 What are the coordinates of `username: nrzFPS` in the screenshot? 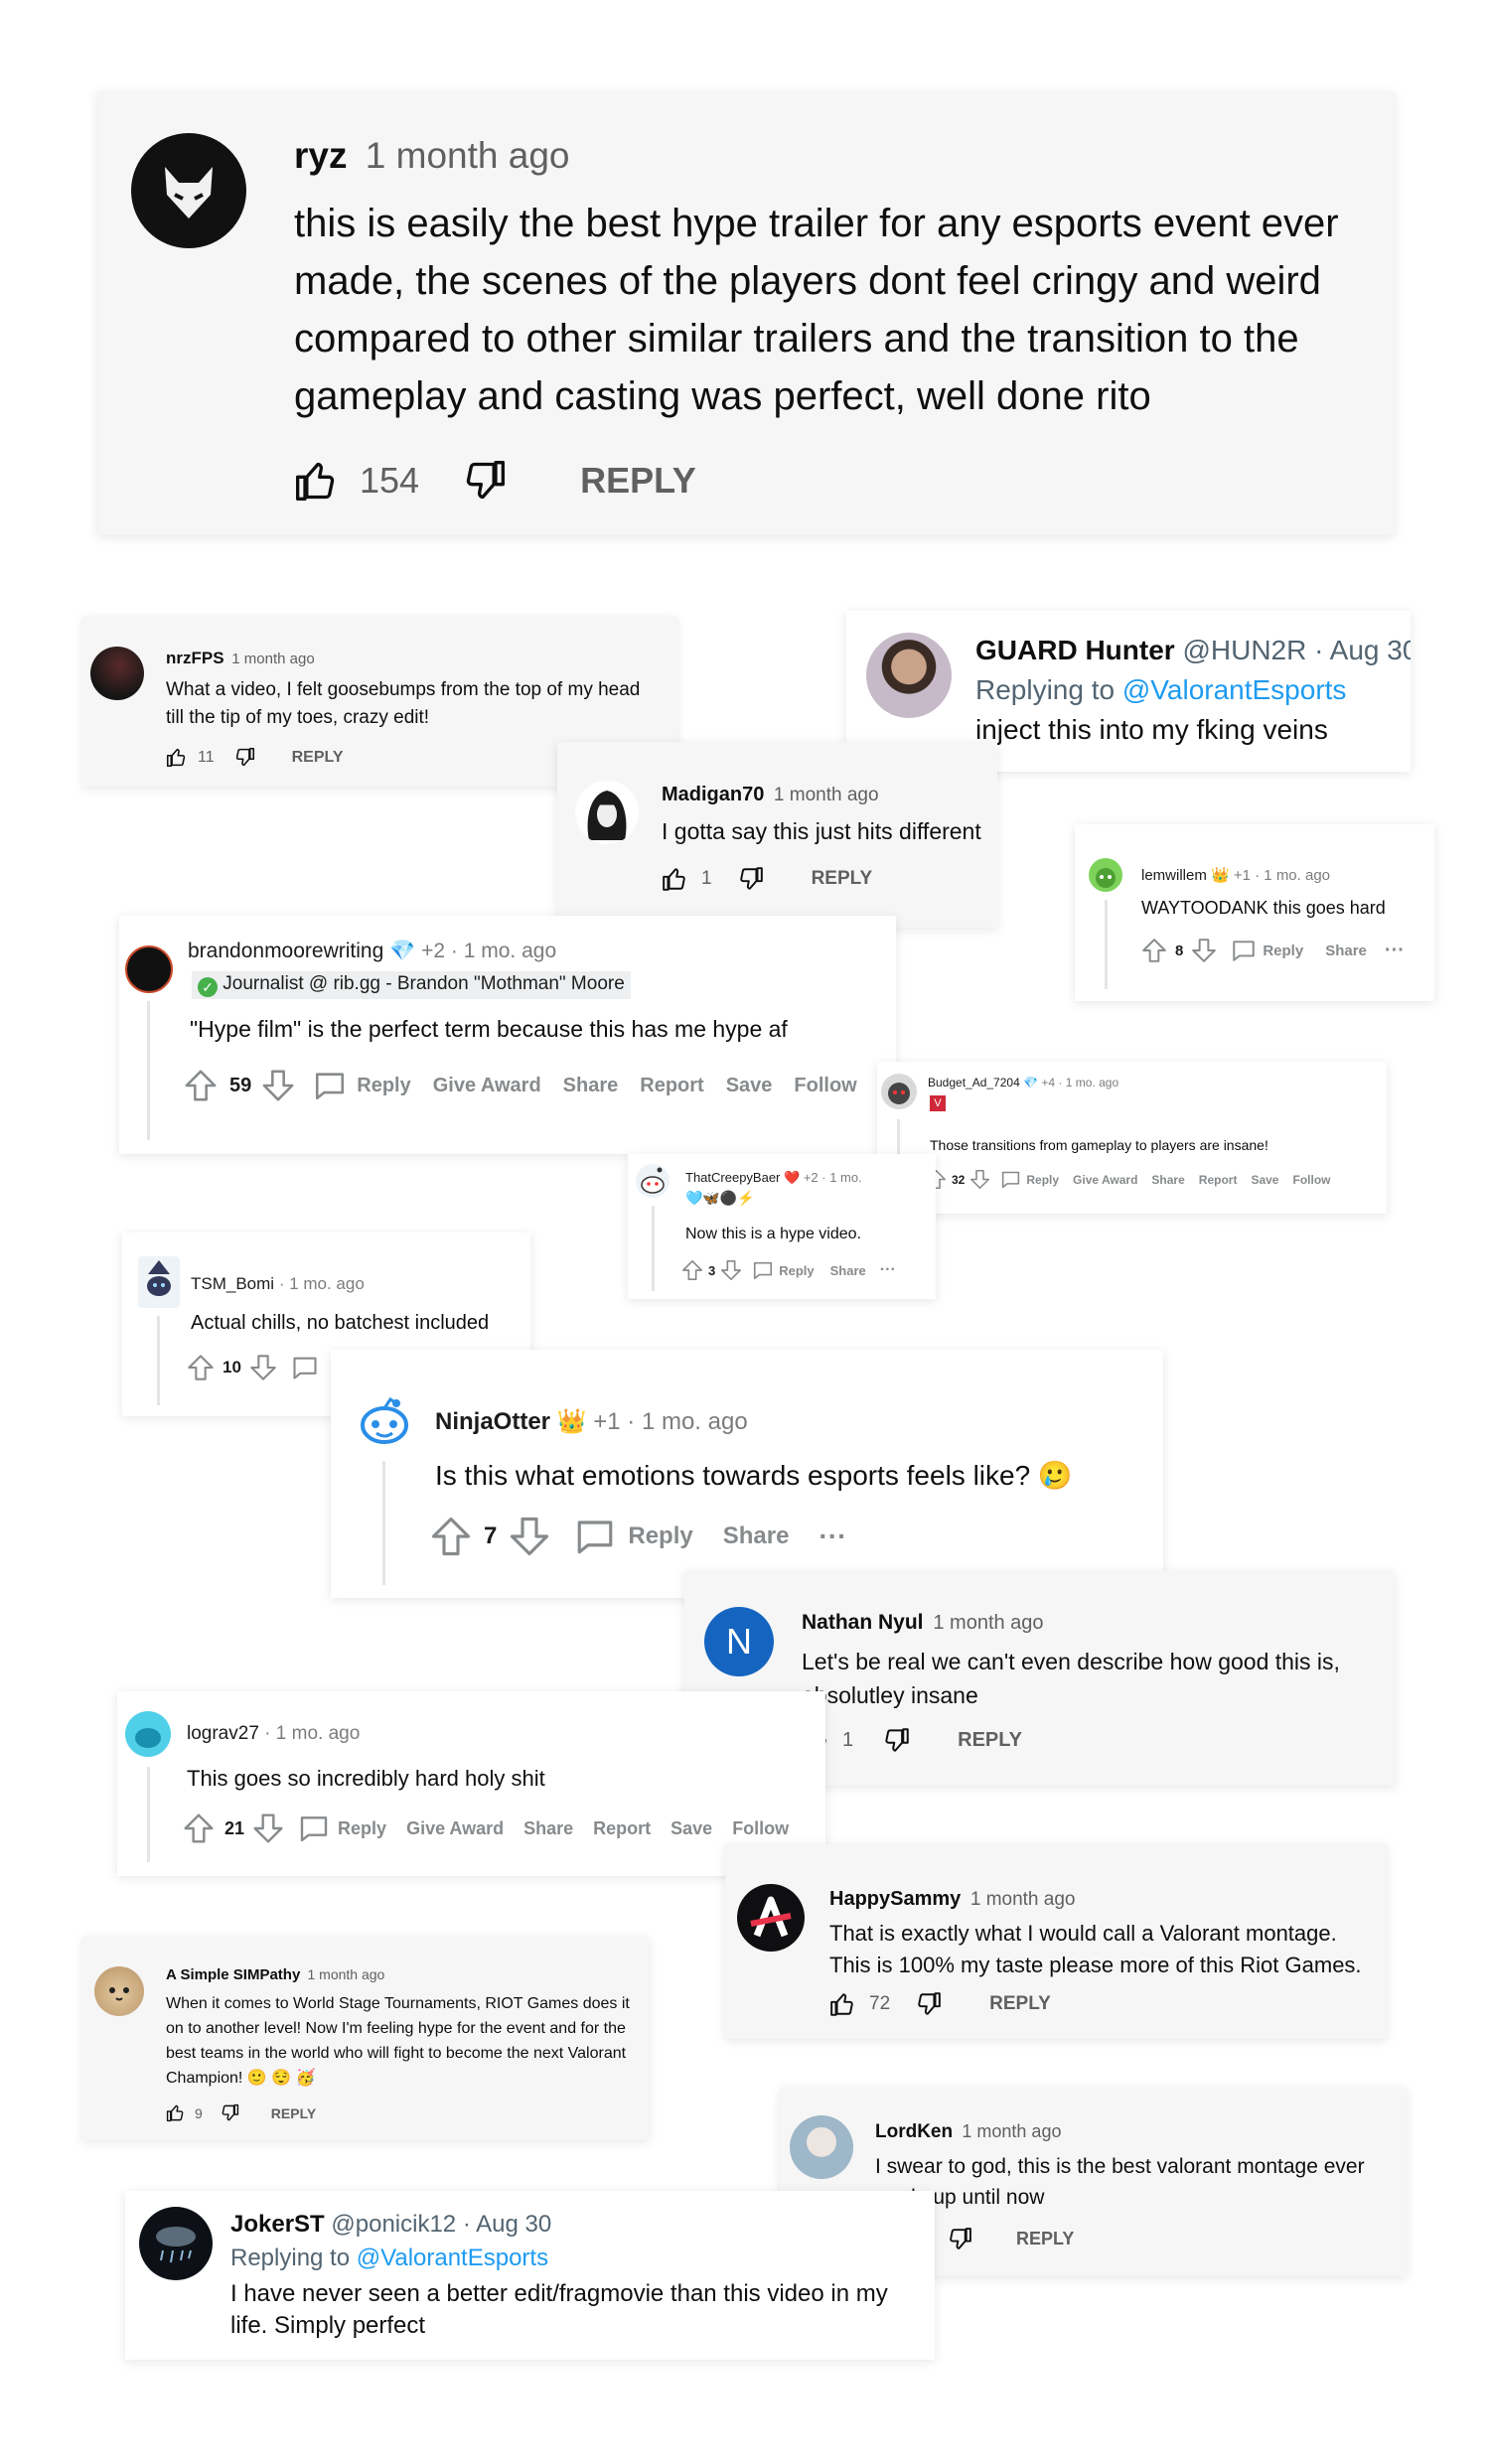 It's located at (195, 658).